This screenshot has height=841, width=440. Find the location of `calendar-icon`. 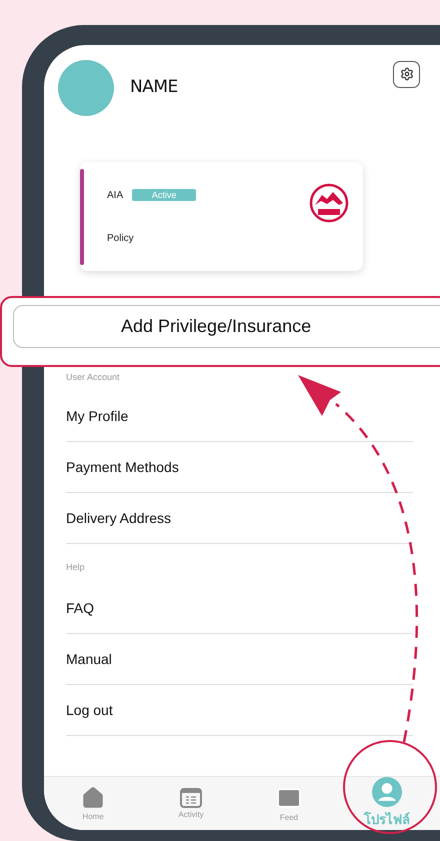

calendar-icon is located at coordinates (191, 798).